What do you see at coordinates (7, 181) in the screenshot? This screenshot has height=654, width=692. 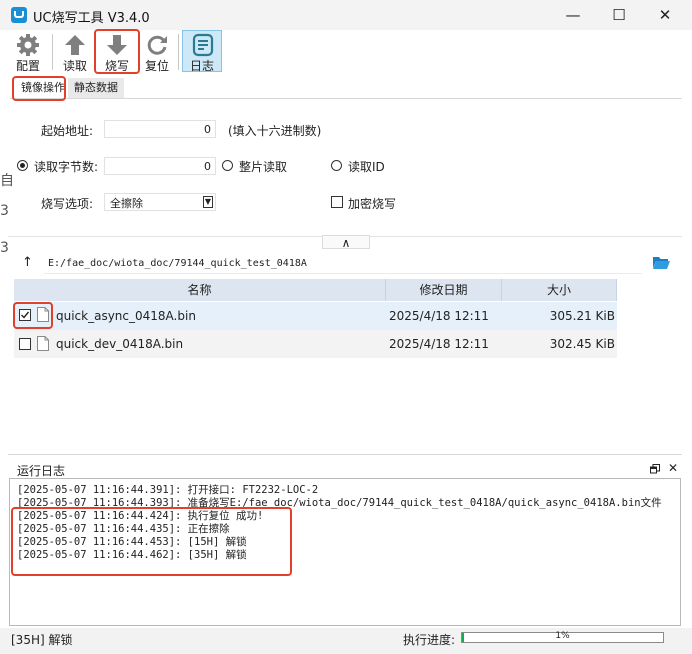 I see `background-glyph: 自` at bounding box center [7, 181].